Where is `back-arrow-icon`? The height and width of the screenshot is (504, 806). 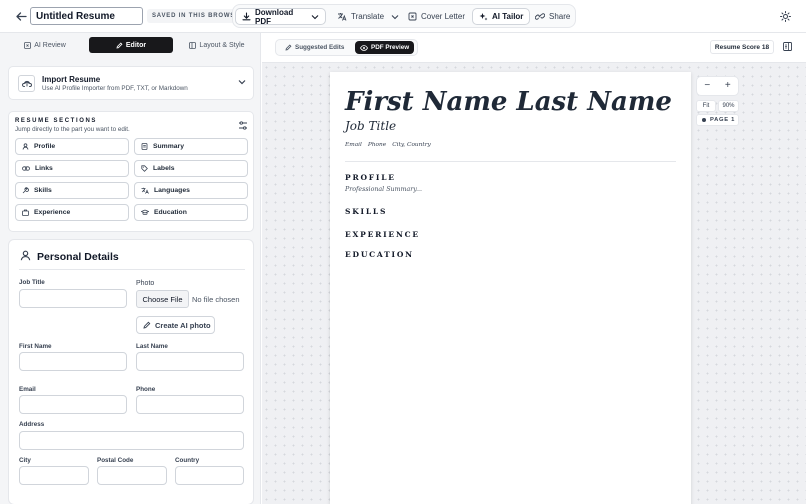
back-arrow-icon is located at coordinates (21, 16).